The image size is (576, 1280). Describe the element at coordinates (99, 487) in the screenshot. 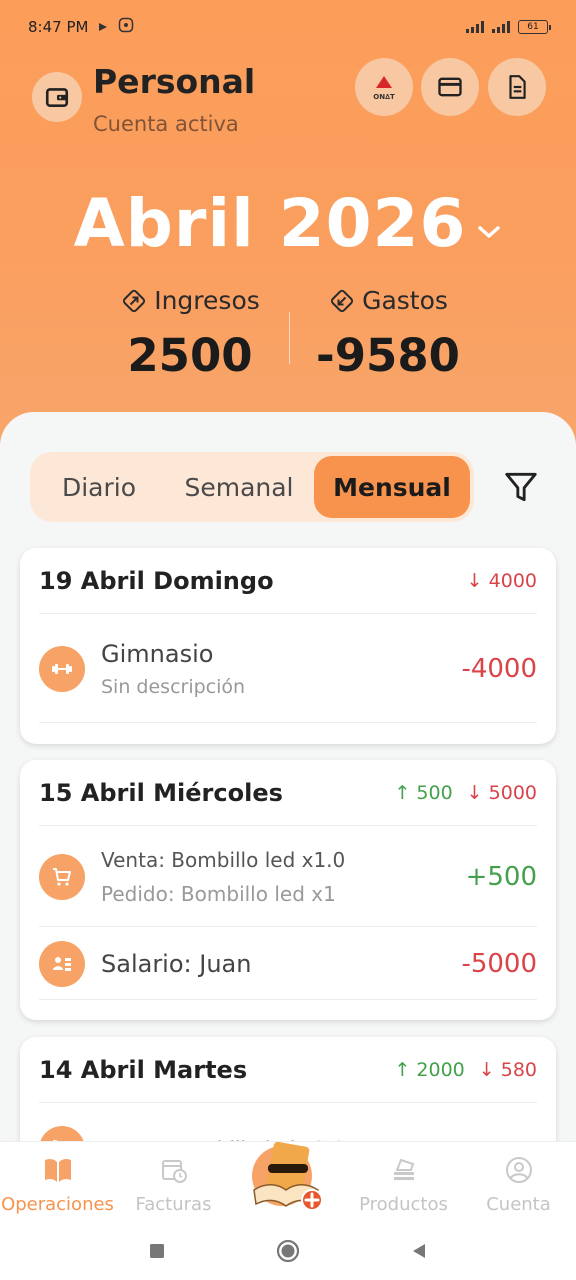

I see `tab-diario: Diario` at that location.